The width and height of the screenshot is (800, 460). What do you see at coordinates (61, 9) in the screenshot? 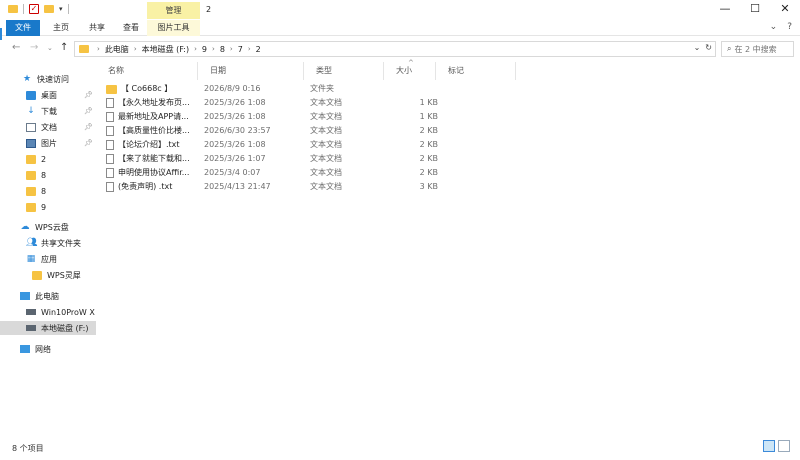
I see `customize-toolbar-icon: ▾` at bounding box center [61, 9].